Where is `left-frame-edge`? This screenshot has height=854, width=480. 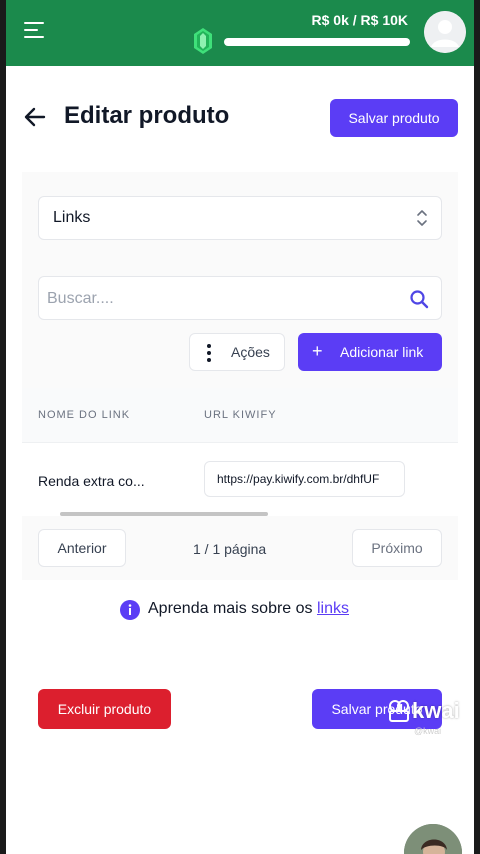 left-frame-edge is located at coordinates (3, 427).